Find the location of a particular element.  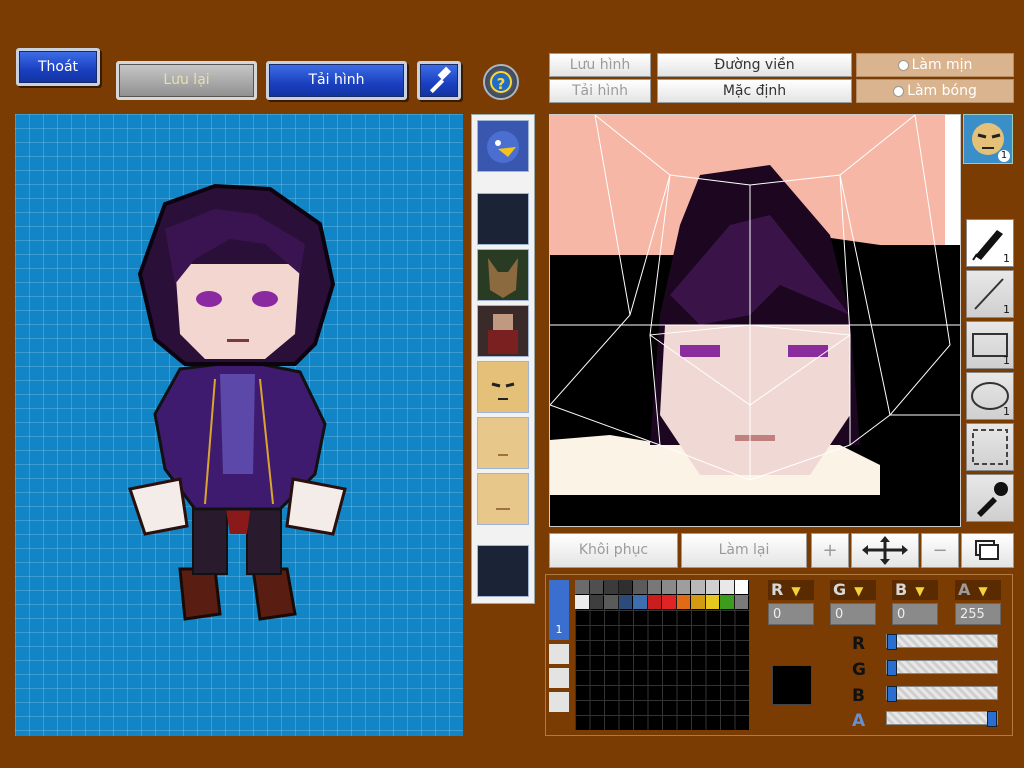

slider-g is located at coordinates (942, 668).